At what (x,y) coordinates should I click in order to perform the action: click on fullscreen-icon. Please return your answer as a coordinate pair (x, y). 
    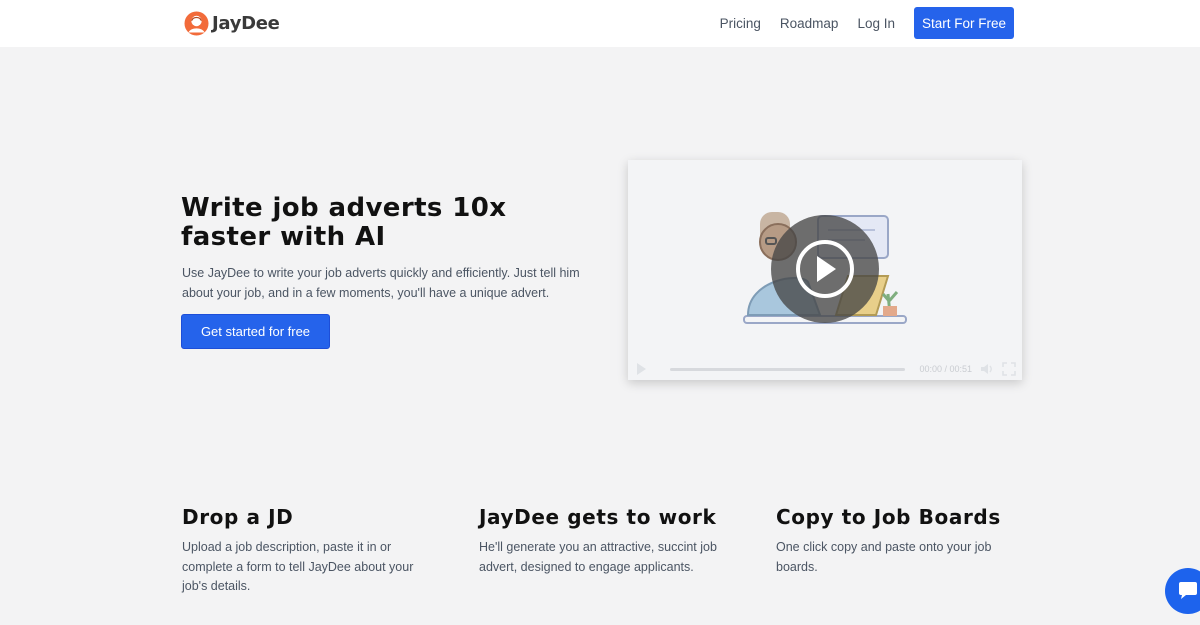
    Looking at the image, I should click on (1009, 369).